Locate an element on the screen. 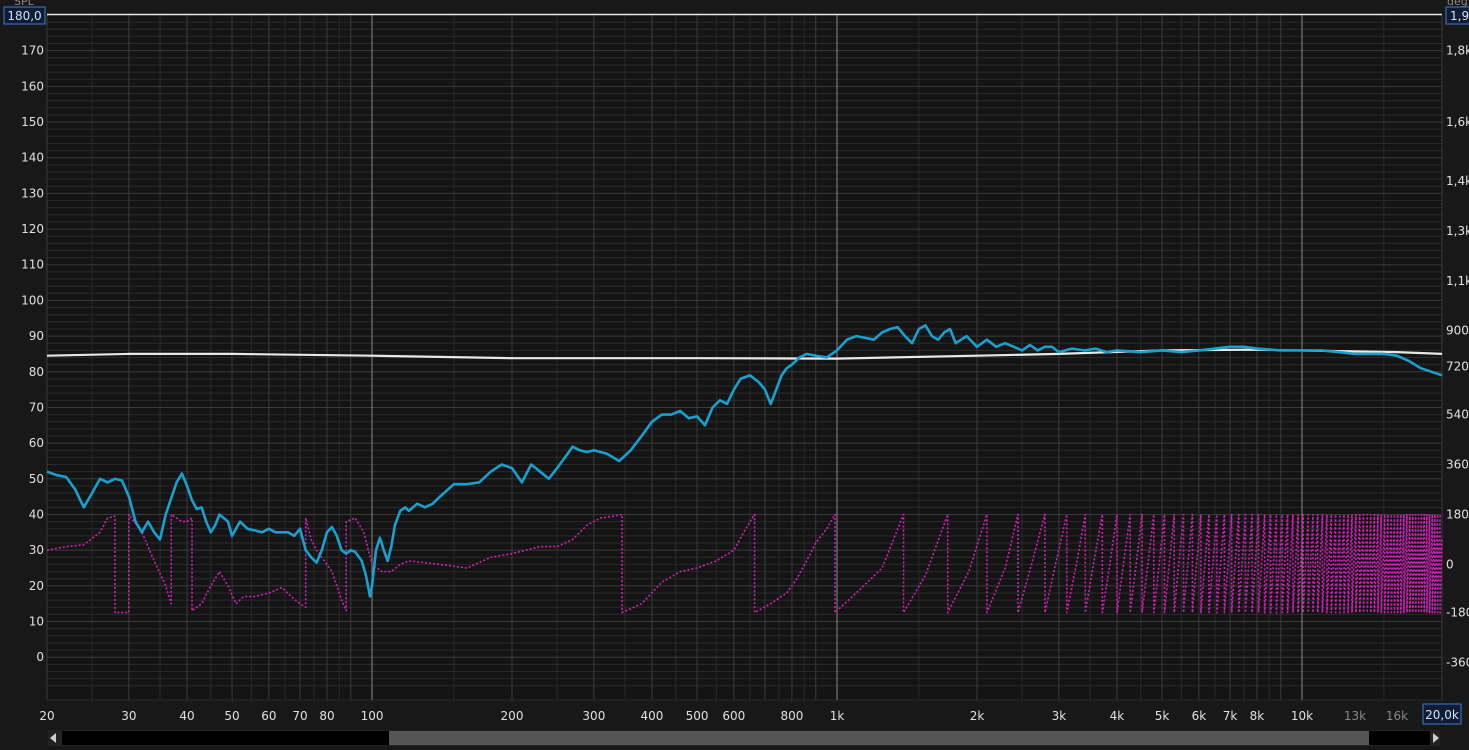 The width and height of the screenshot is (1469, 750). right-tick-label: 1,1k is located at coordinates (1457, 281).